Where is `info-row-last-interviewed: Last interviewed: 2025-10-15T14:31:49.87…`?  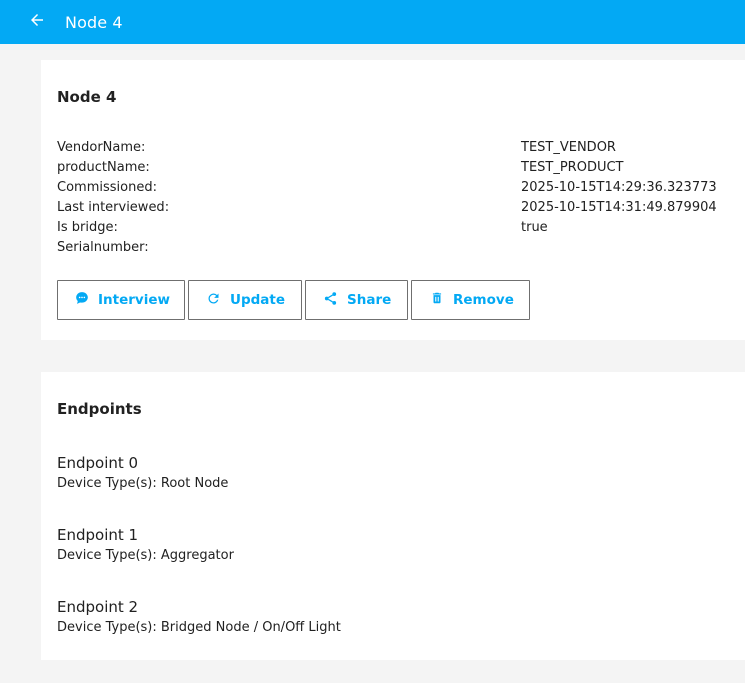
info-row-last-interviewed: Last interviewed: 2025-10-15T14:31:49.87… is located at coordinates (397, 208).